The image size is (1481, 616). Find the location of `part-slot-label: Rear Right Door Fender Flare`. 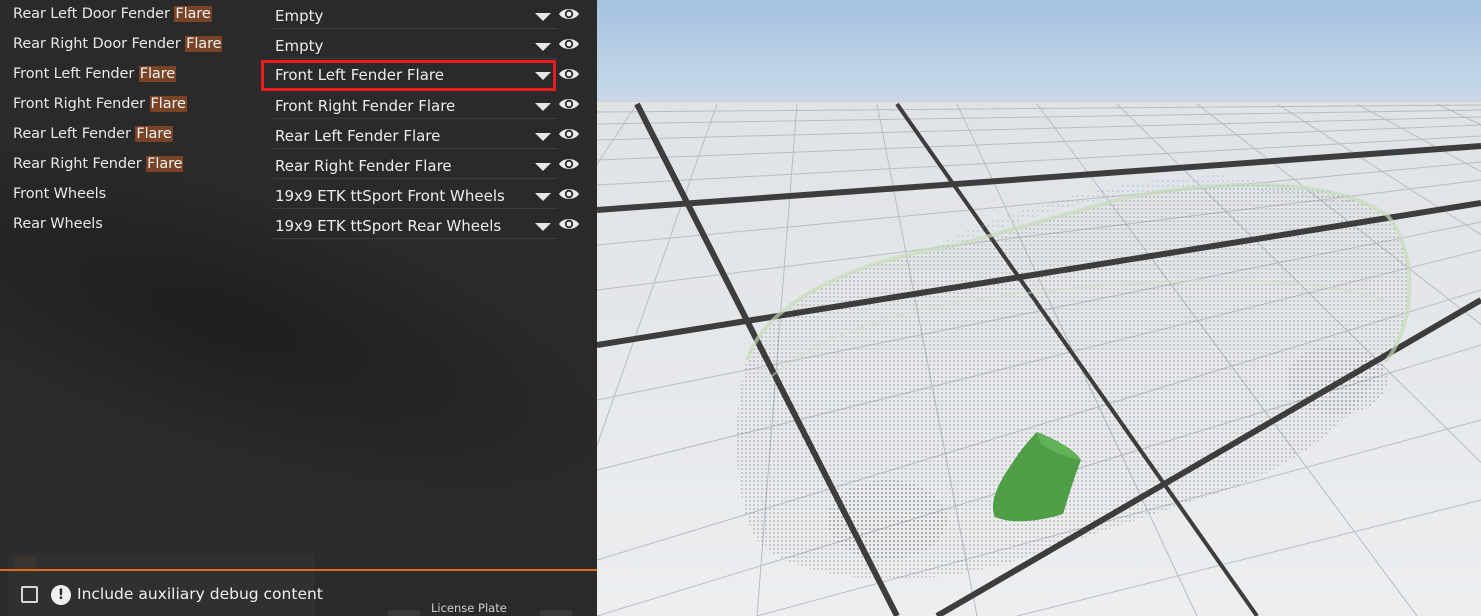

part-slot-label: Rear Right Door Fender Flare is located at coordinates (118, 44).